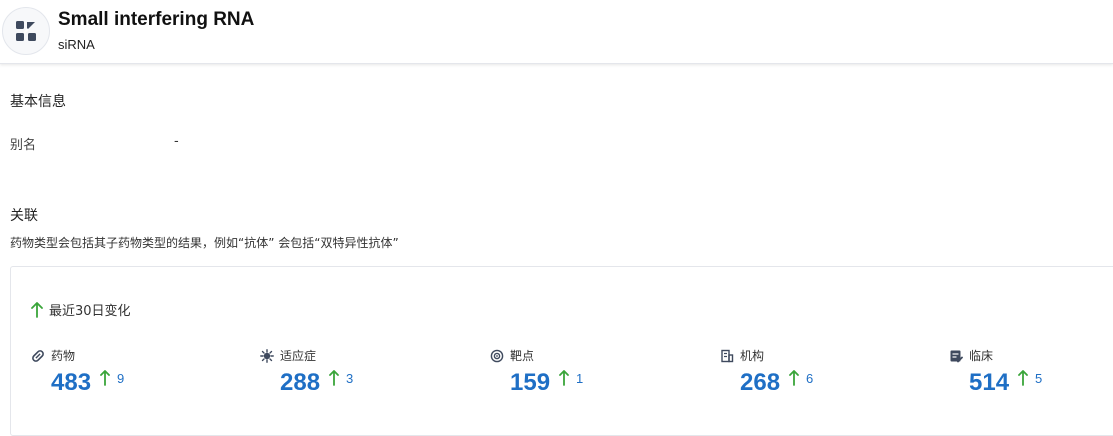  What do you see at coordinates (522, 356) in the screenshot?
I see `stat-label: 靶点` at bounding box center [522, 356].